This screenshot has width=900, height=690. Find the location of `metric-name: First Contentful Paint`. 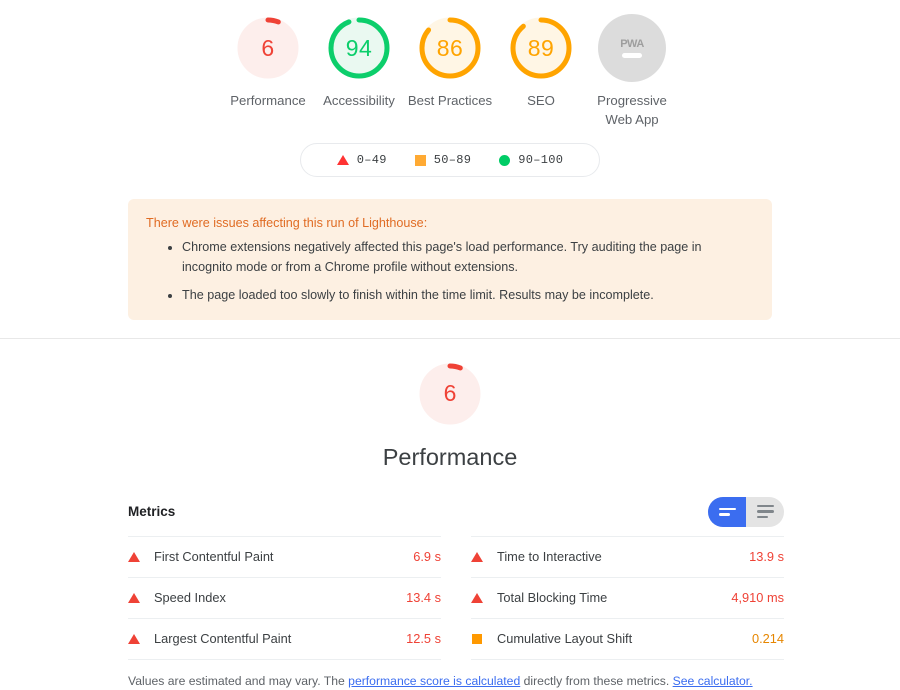

metric-name: First Contentful Paint is located at coordinates (214, 556).